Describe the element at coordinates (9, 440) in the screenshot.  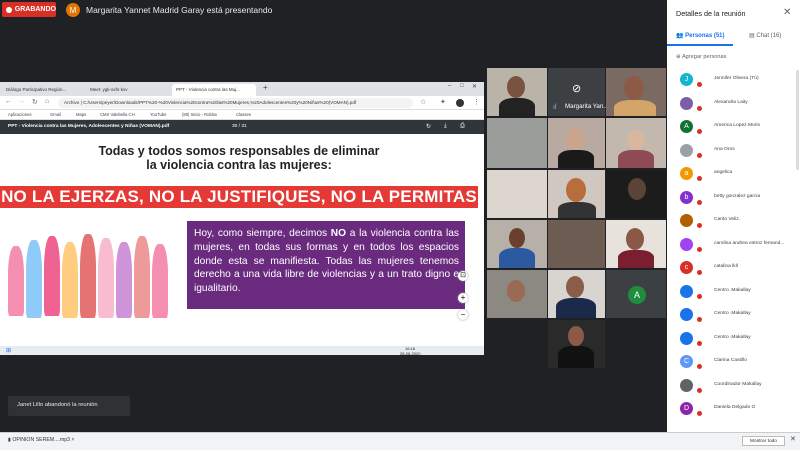
I see `file-icon: ▮` at that location.